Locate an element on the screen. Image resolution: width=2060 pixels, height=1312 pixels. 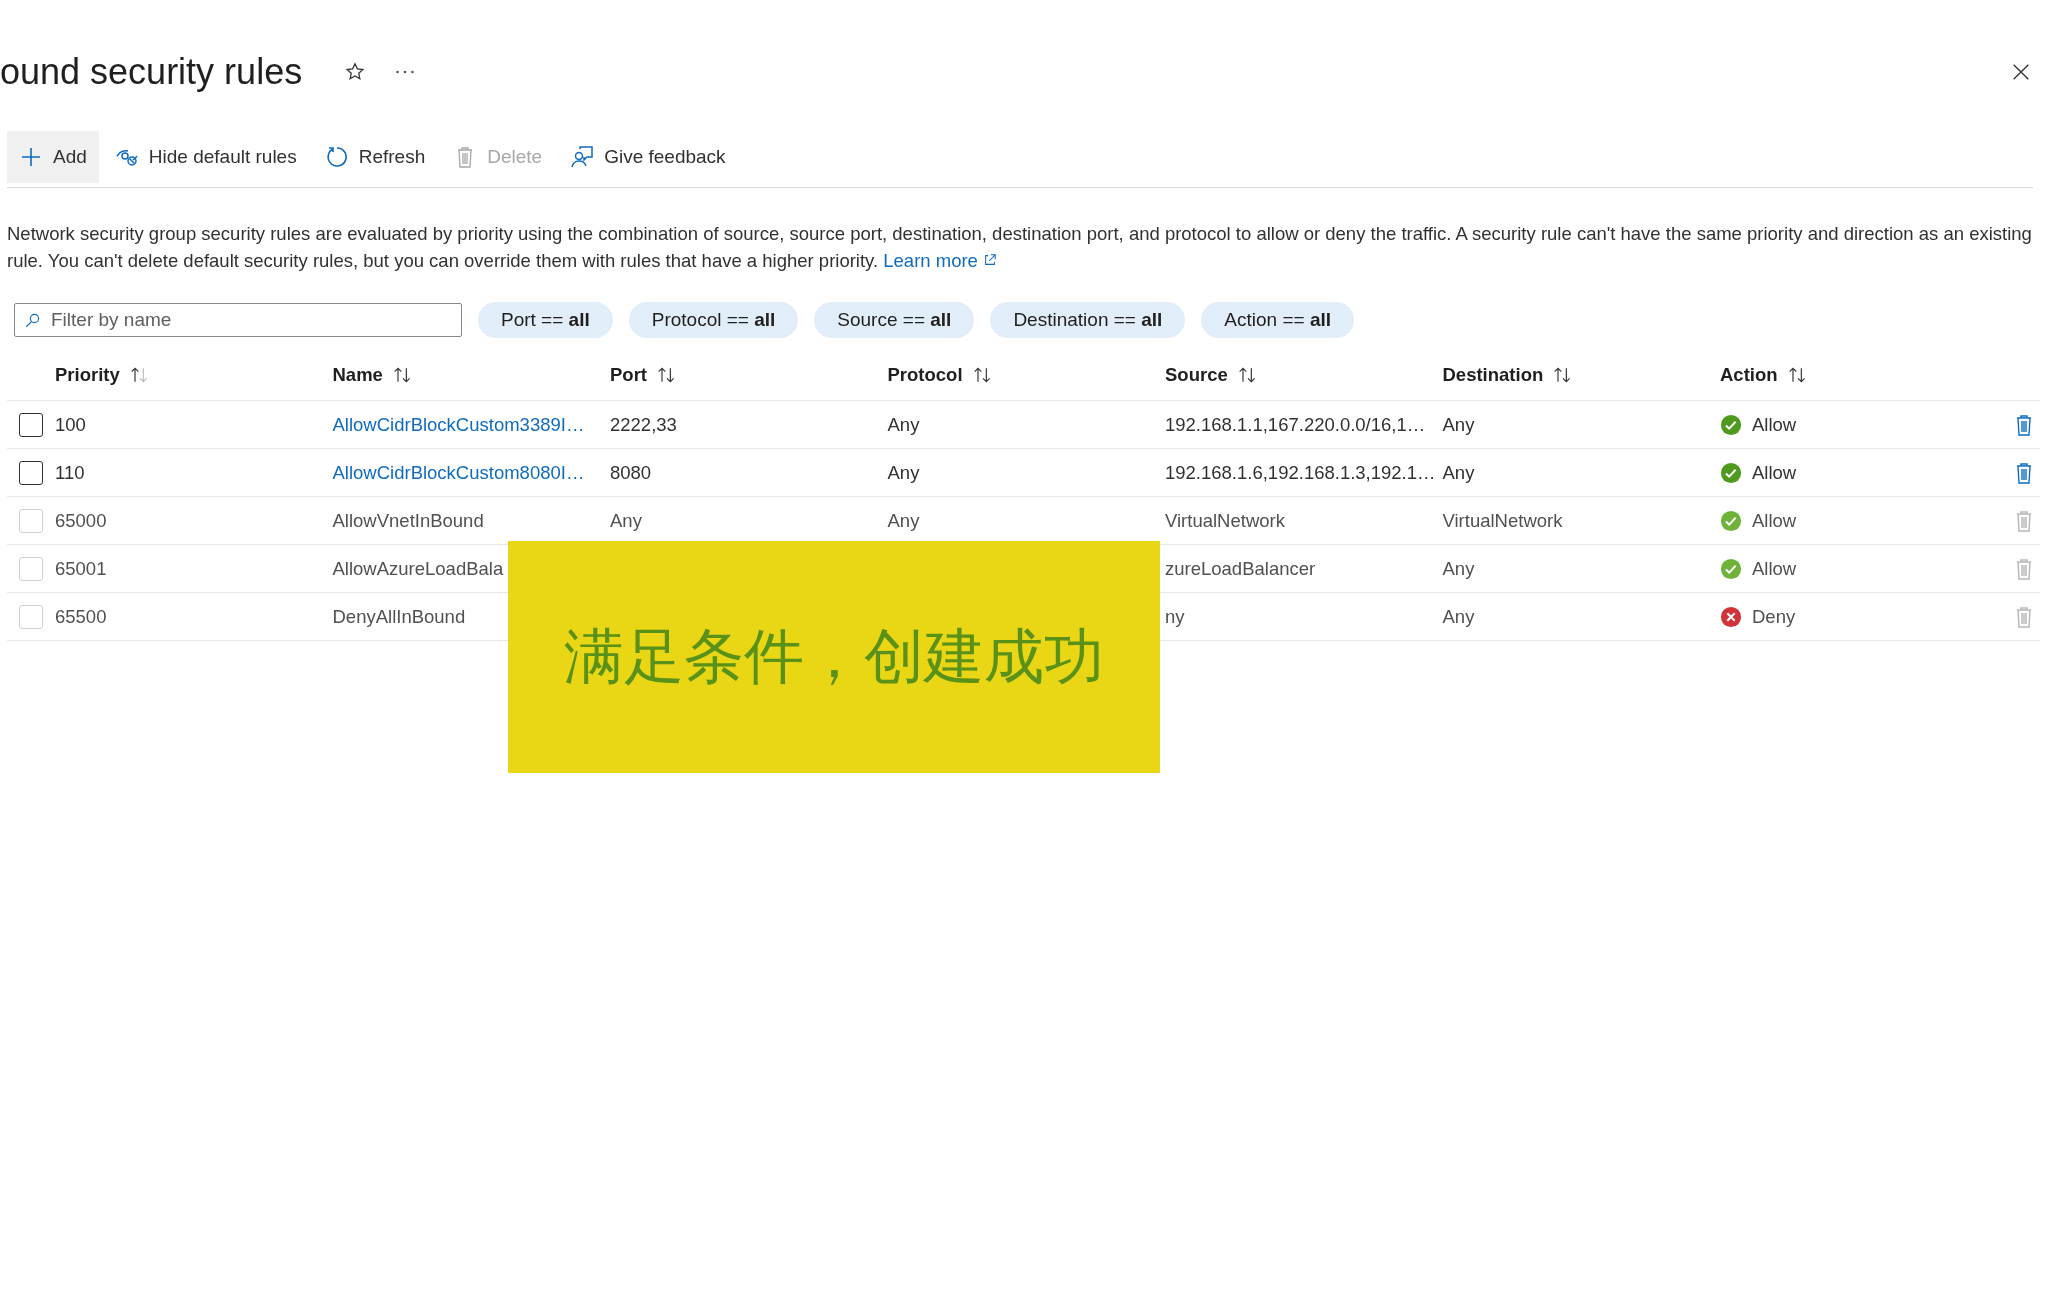
column-header: Priority is located at coordinates (194, 375).